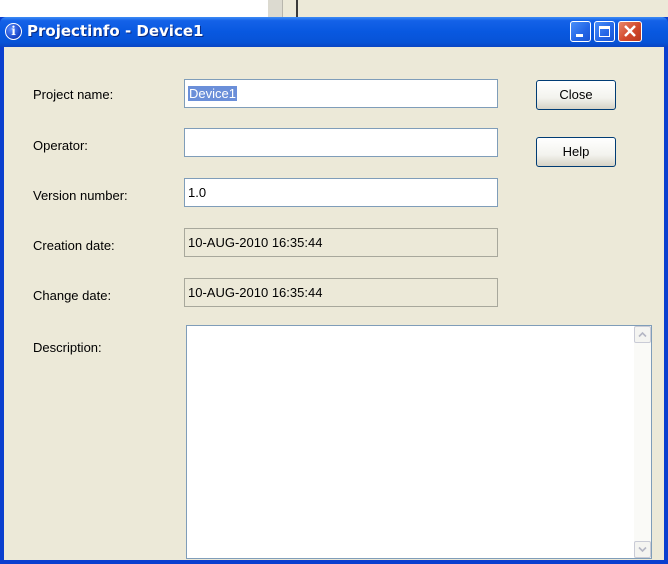 The image size is (668, 564). I want to click on close-icon, so click(630, 31).